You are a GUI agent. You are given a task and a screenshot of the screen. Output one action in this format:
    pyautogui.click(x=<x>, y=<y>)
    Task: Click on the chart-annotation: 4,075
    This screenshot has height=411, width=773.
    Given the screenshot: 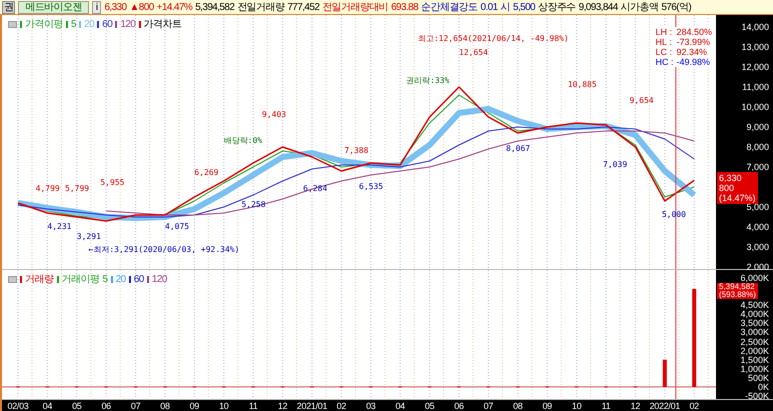 What is the action you would take?
    pyautogui.click(x=177, y=226)
    